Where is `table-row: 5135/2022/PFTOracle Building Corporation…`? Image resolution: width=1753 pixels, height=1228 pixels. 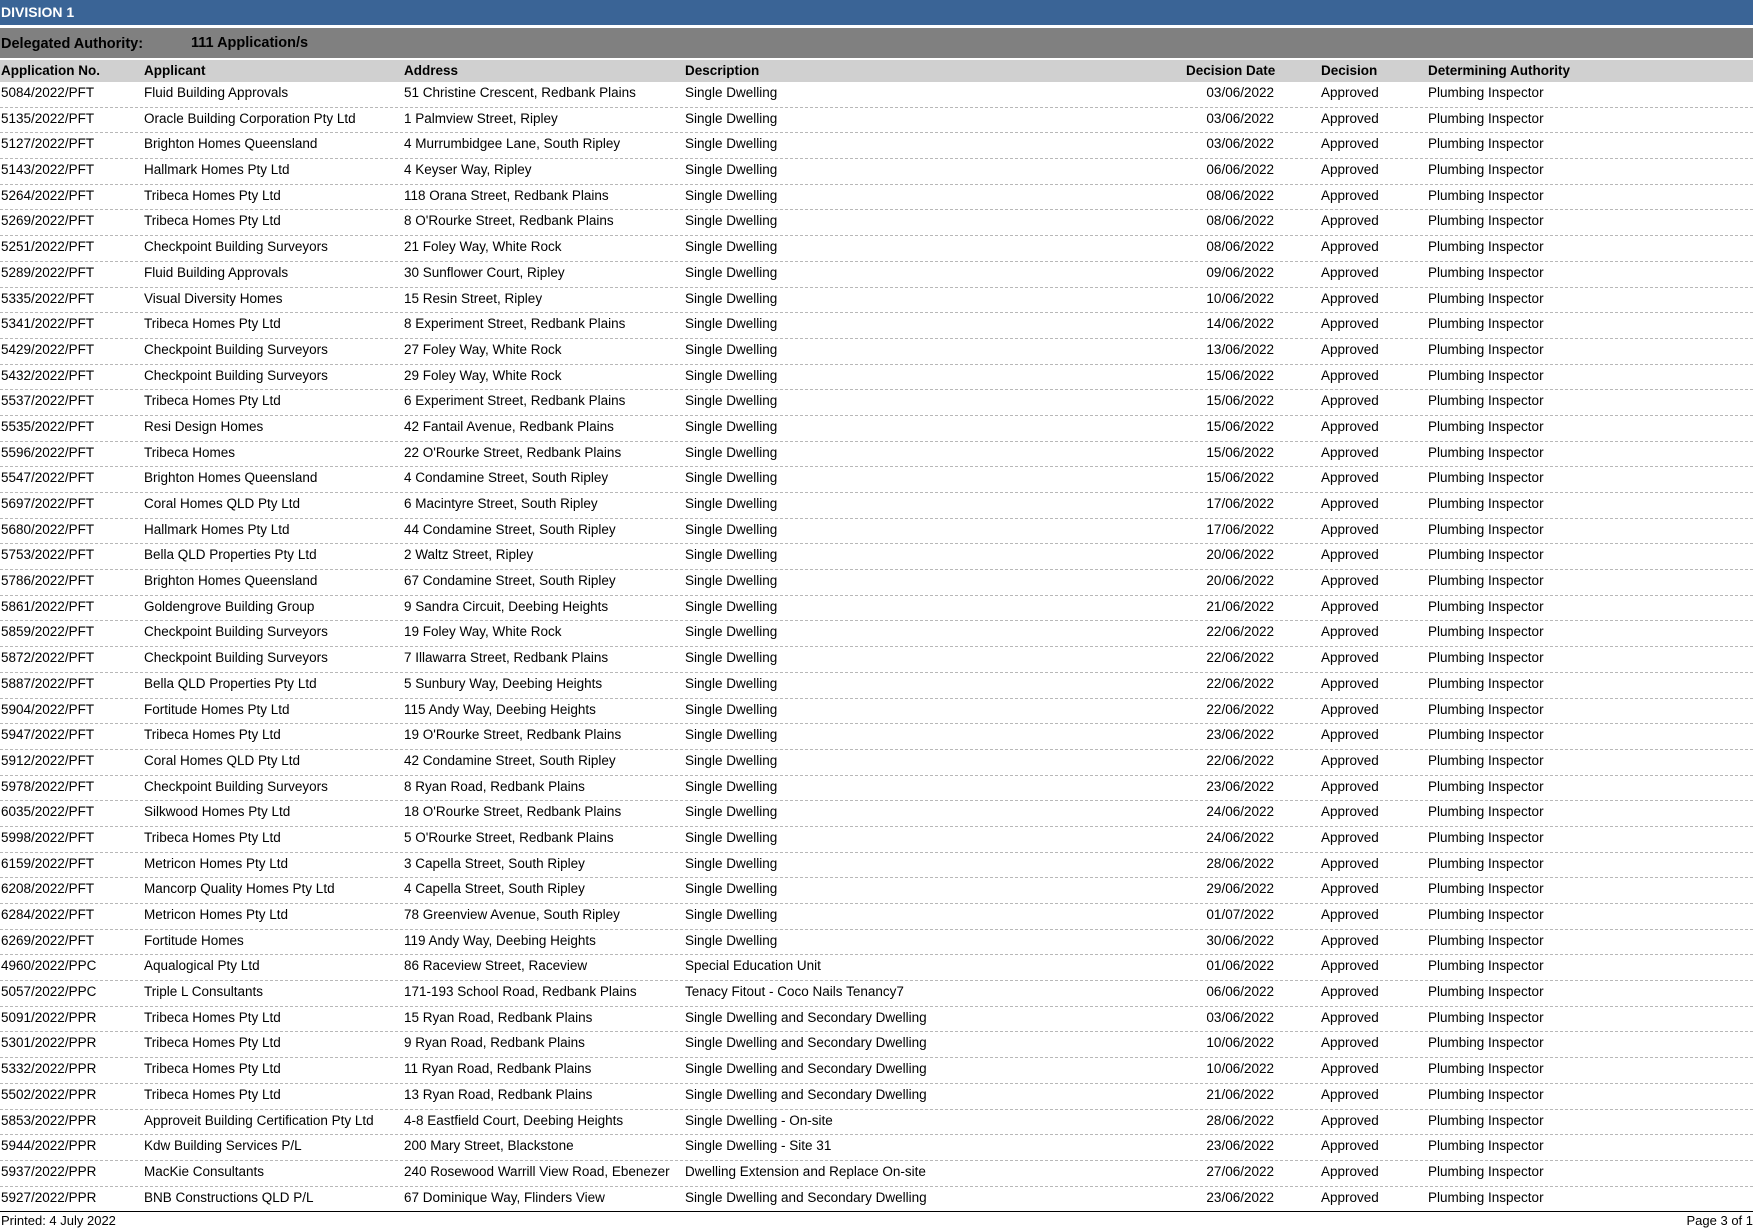 table-row: 5135/2022/PFTOracle Building Corporation… is located at coordinates (876, 121).